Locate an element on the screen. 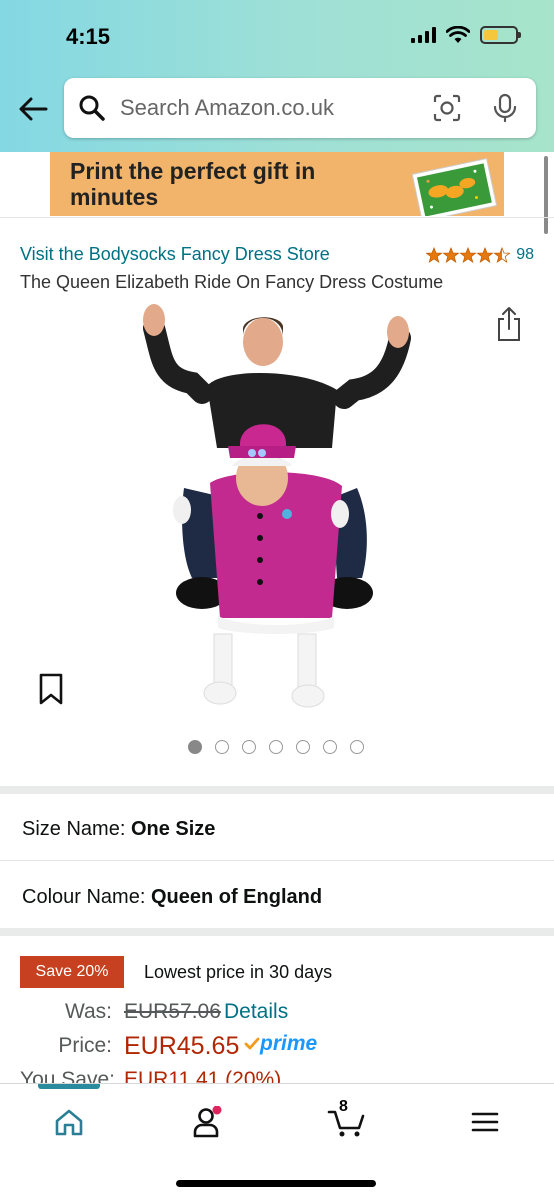  nav-home is located at coordinates (69, 1122).